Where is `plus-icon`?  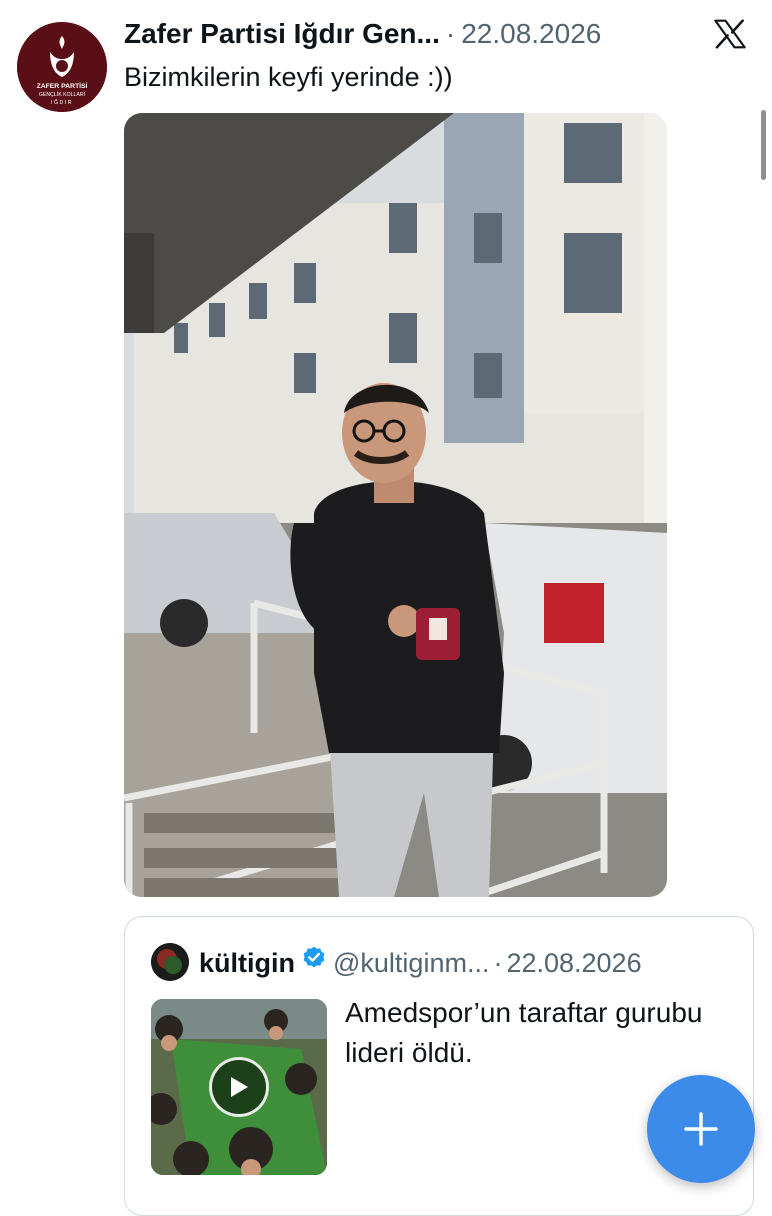 plus-icon is located at coordinates (701, 1129).